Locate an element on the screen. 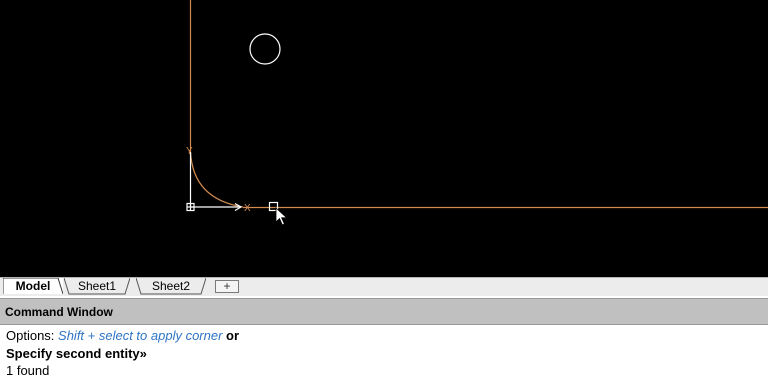 The image size is (768, 387). tab-model: Model is located at coordinates (33, 286).